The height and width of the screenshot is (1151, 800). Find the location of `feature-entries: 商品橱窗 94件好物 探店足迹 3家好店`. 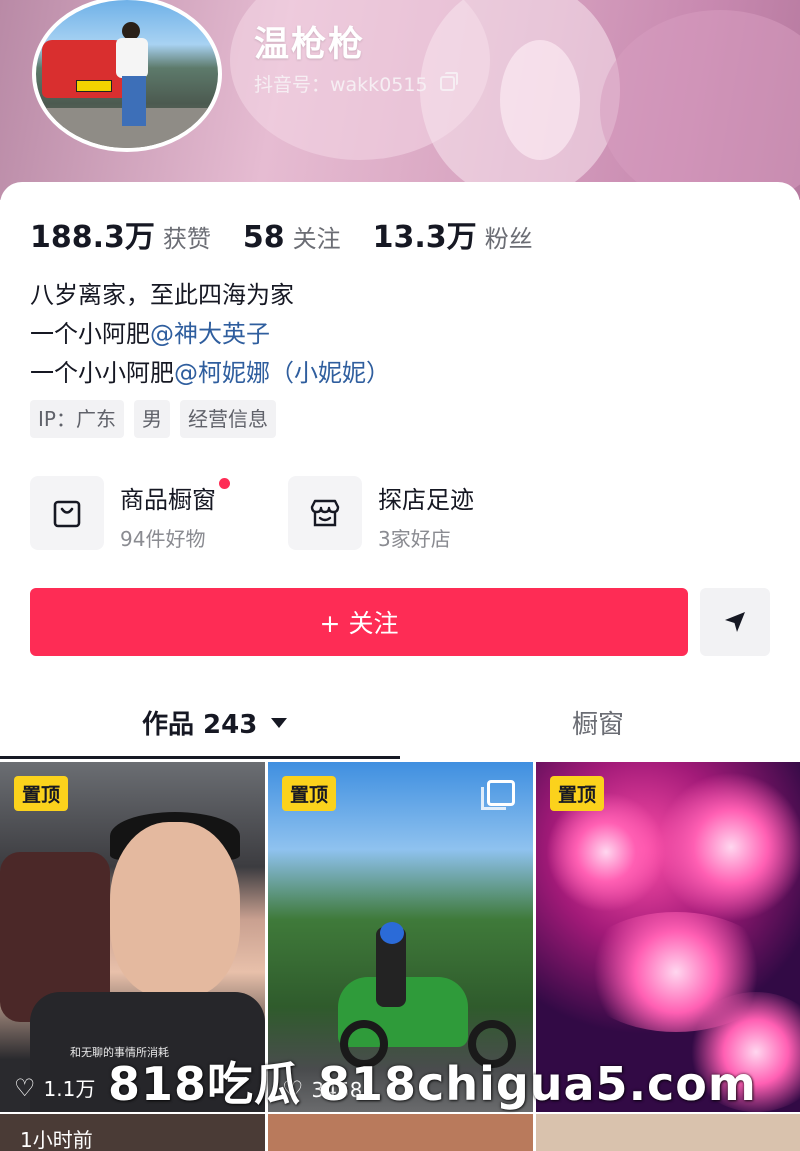

feature-entries: 商品橱窗 94件好物 探店足迹 3家好店 is located at coordinates (264, 514).